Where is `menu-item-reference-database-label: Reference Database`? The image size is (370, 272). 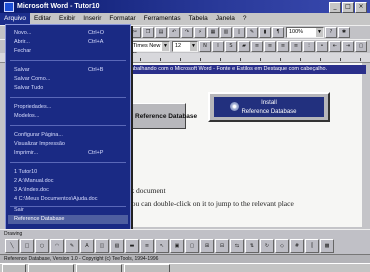
menu-item-reference-database-label: Reference Database is located at coordinates (39, 219).